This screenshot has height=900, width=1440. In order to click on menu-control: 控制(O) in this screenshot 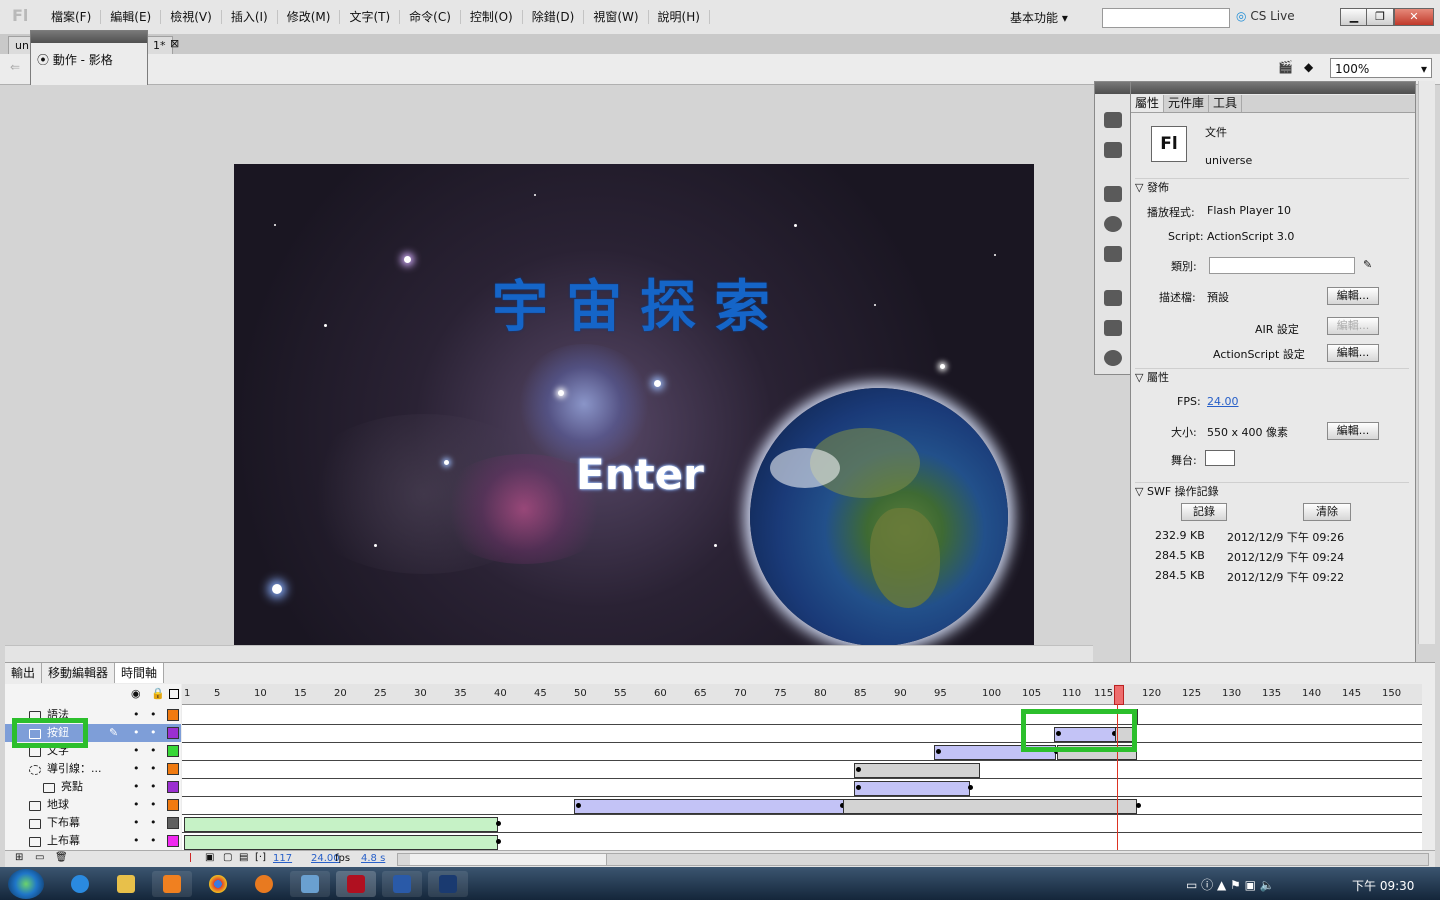, I will do `click(492, 17)`.